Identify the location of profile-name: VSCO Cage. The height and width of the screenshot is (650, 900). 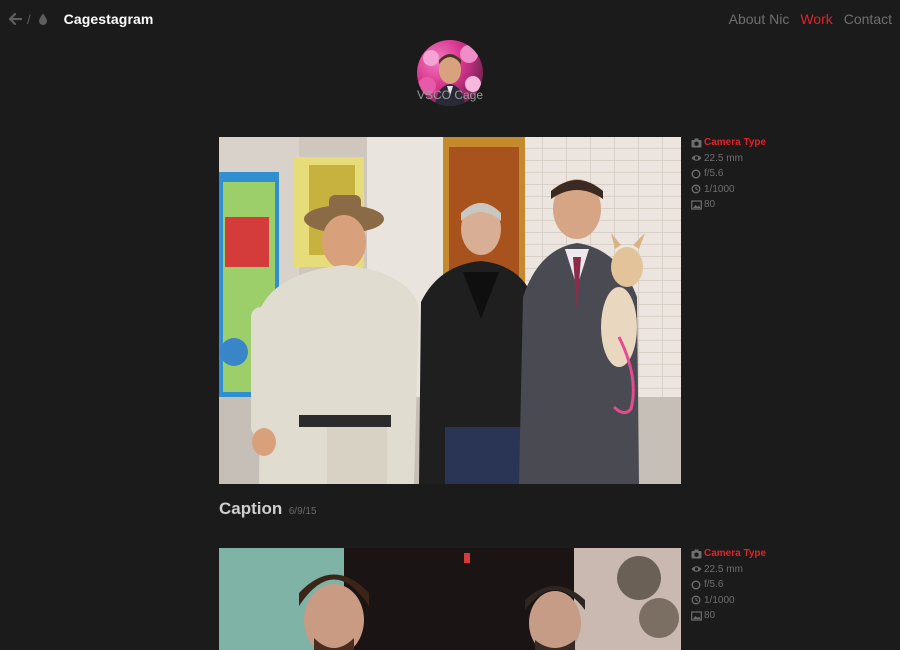
(450, 95).